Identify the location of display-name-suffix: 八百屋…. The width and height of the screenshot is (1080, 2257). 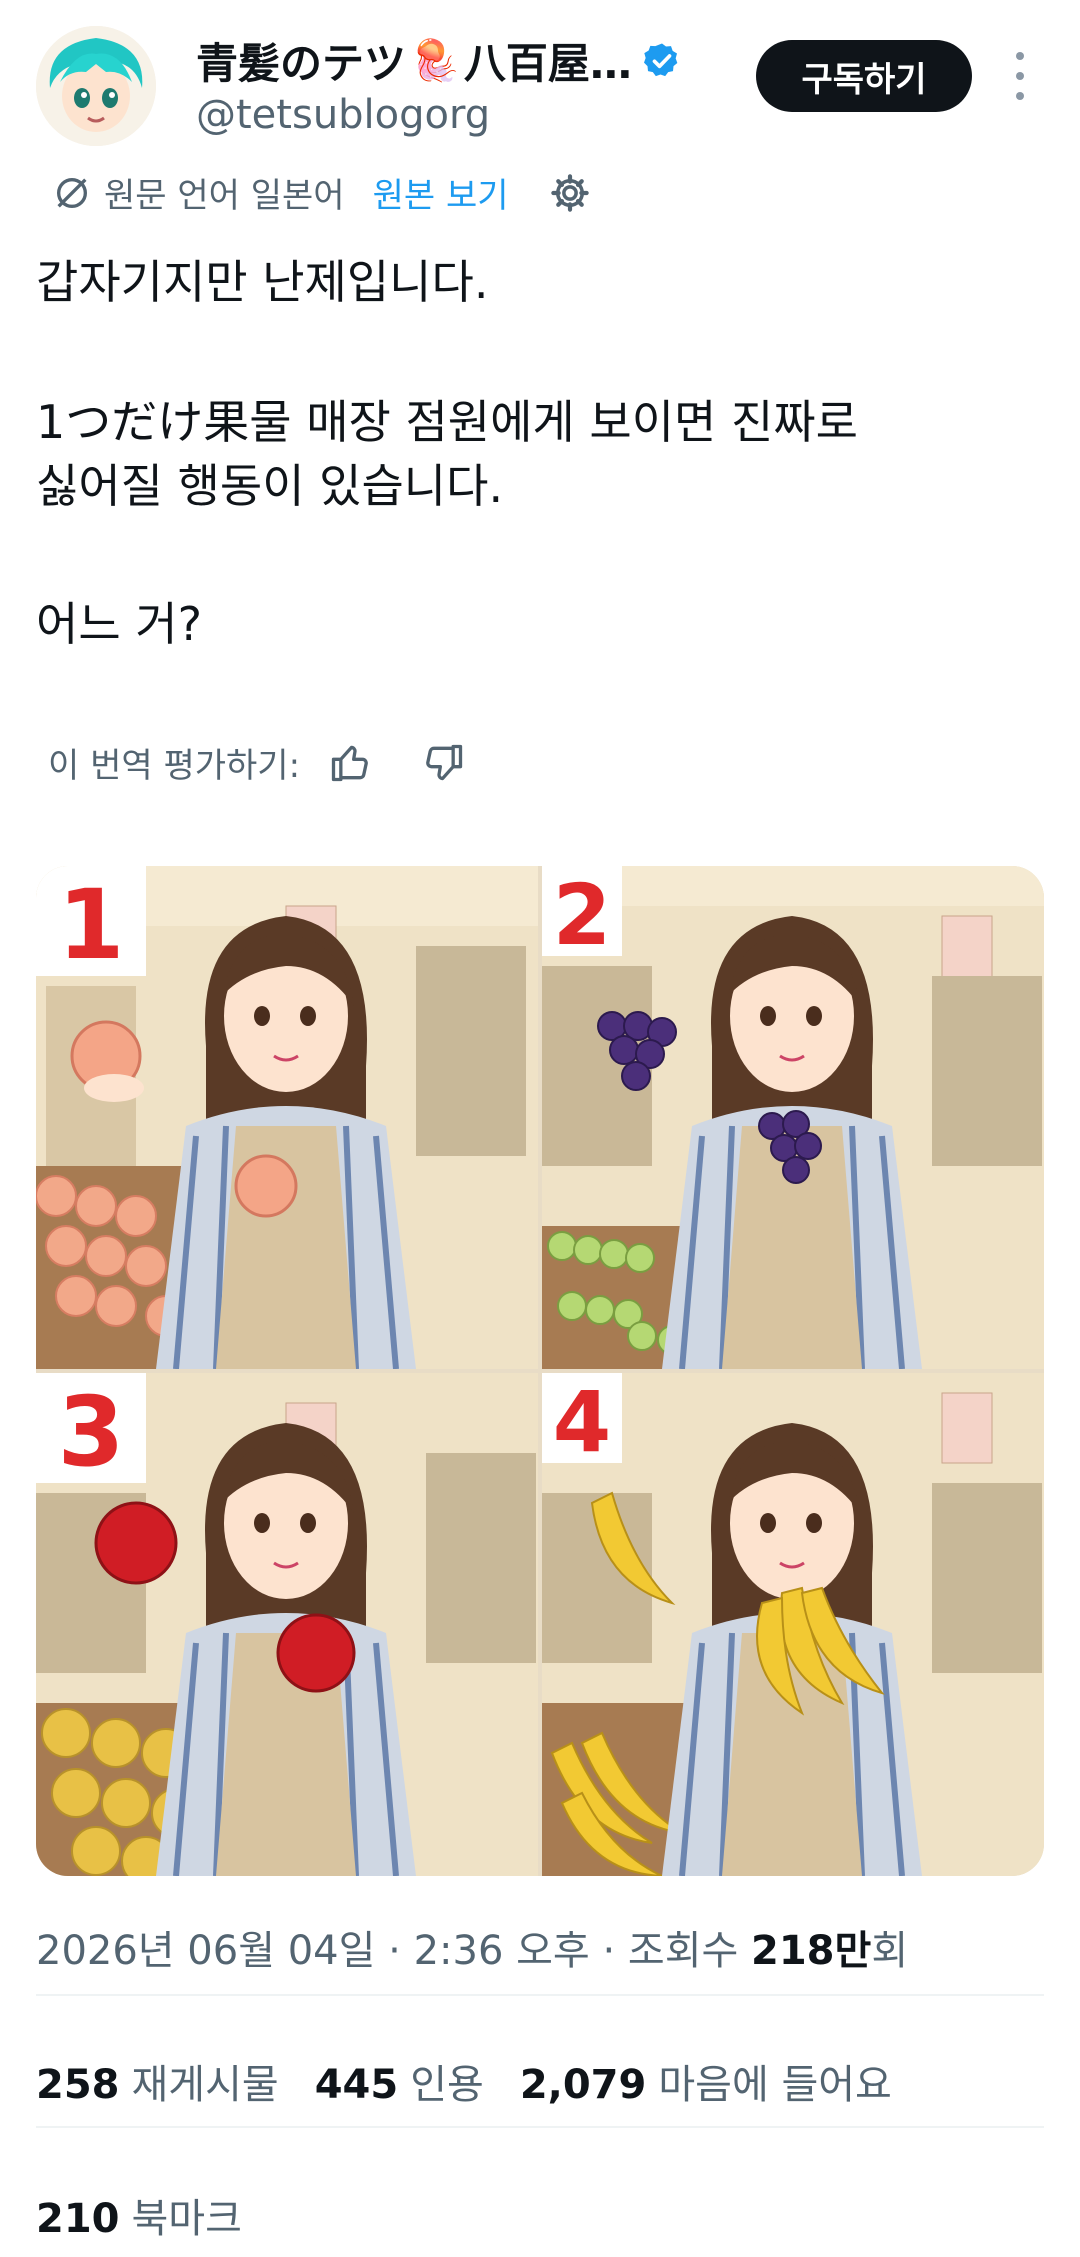
(547, 63).